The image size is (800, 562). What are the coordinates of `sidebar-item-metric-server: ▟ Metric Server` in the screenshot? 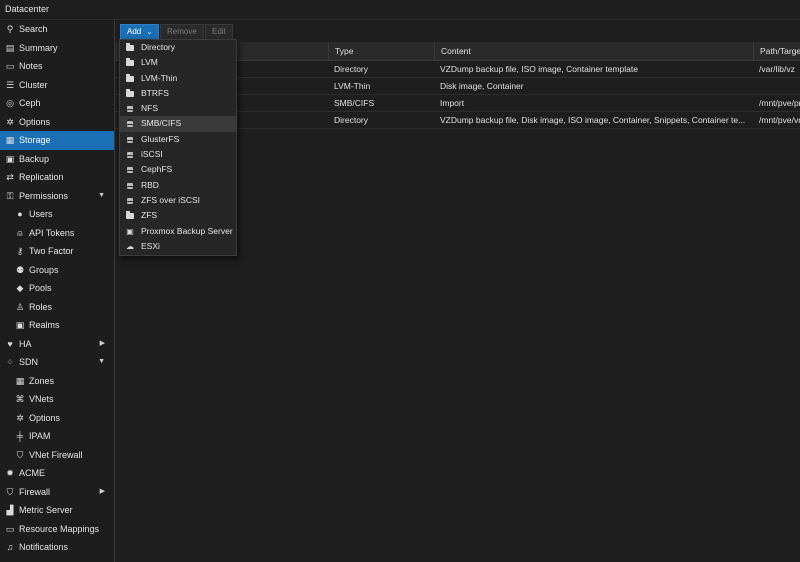 It's located at (57, 510).